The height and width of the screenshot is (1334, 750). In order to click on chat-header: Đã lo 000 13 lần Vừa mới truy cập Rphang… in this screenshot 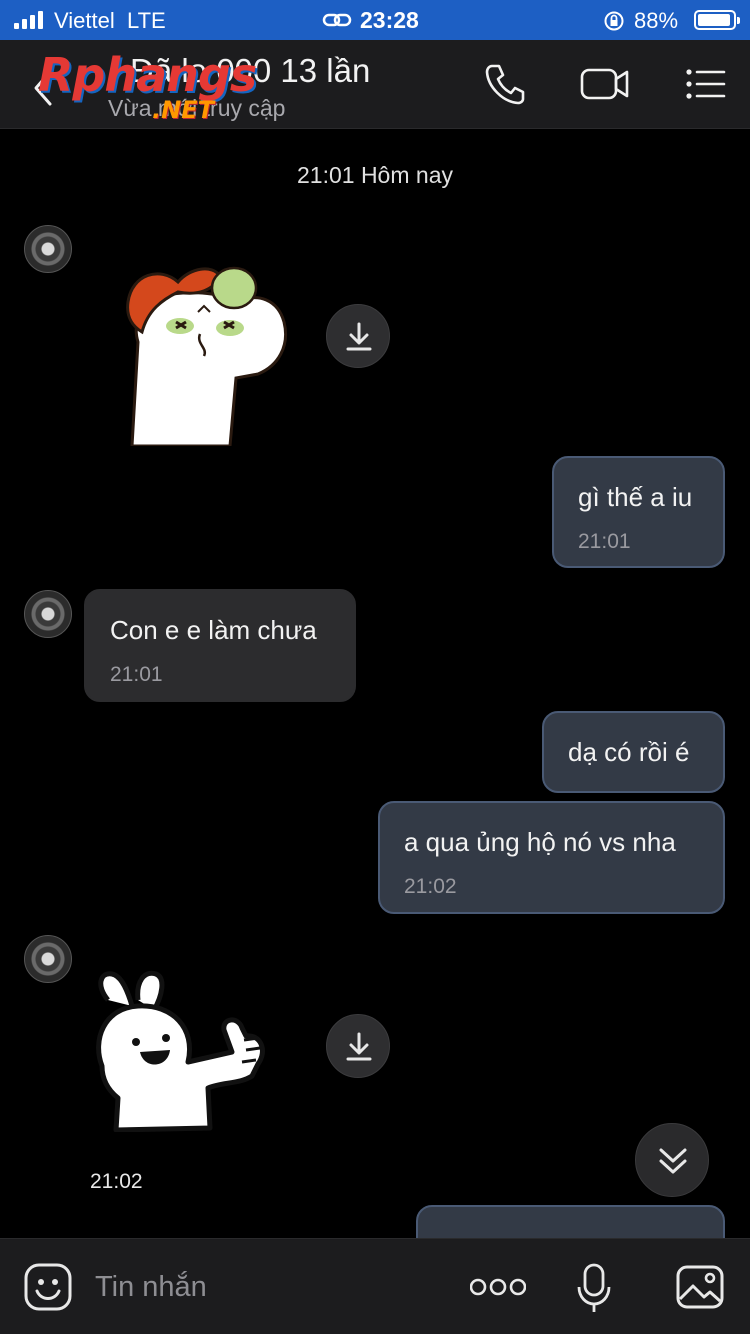, I will do `click(375, 84)`.